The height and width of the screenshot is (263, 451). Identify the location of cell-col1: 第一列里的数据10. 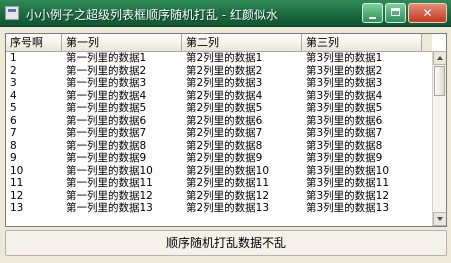
(109, 170).